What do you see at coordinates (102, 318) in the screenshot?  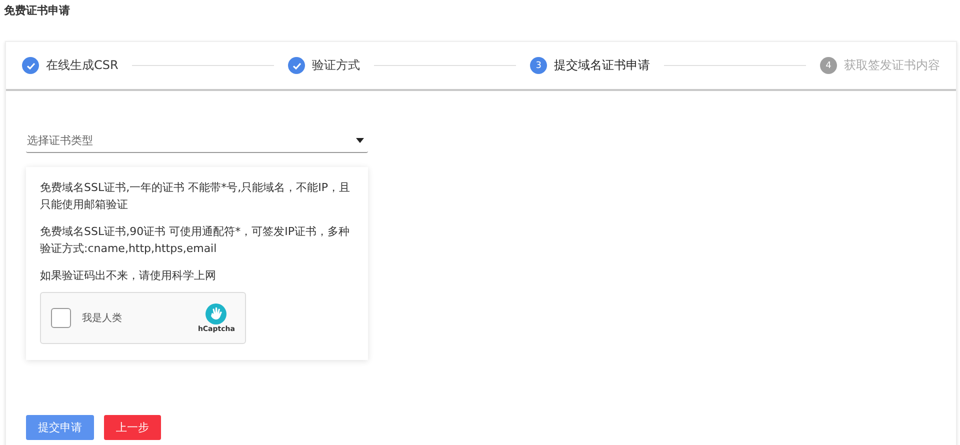 I see `captcha-label: 我是人类` at bounding box center [102, 318].